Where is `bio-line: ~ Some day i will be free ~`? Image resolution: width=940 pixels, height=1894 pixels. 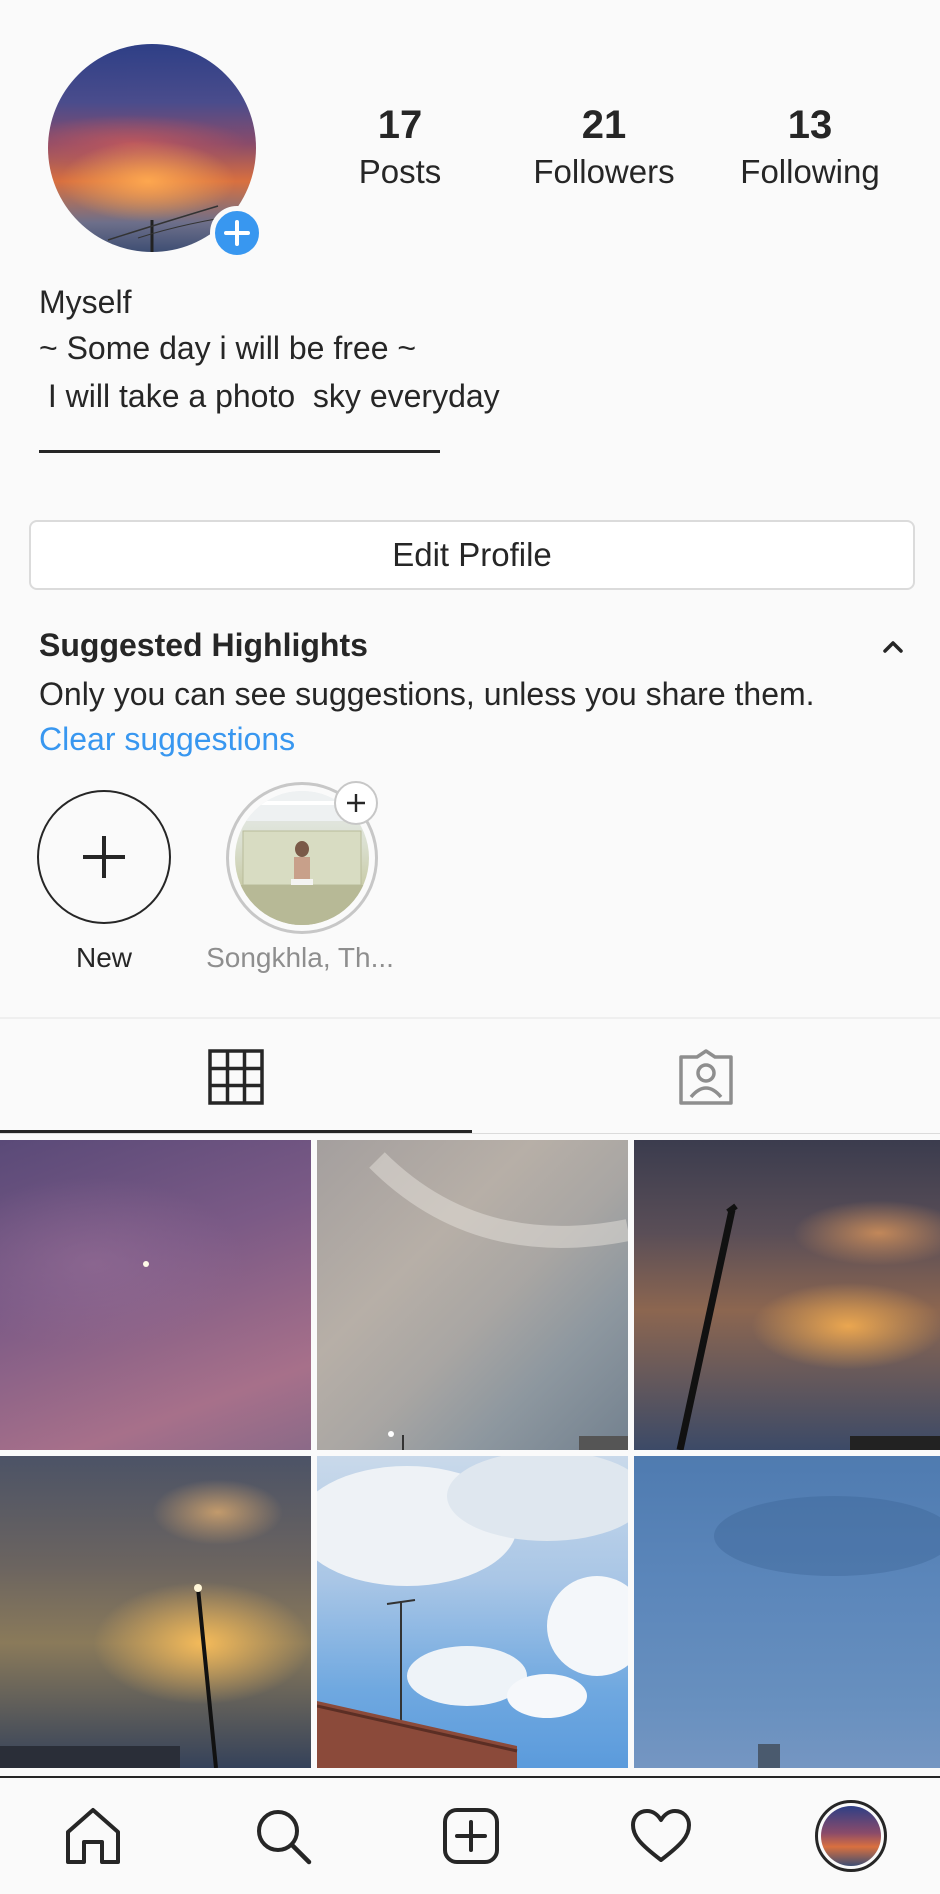
bio-line: ~ Some day i will be free ~ is located at coordinates (228, 348).